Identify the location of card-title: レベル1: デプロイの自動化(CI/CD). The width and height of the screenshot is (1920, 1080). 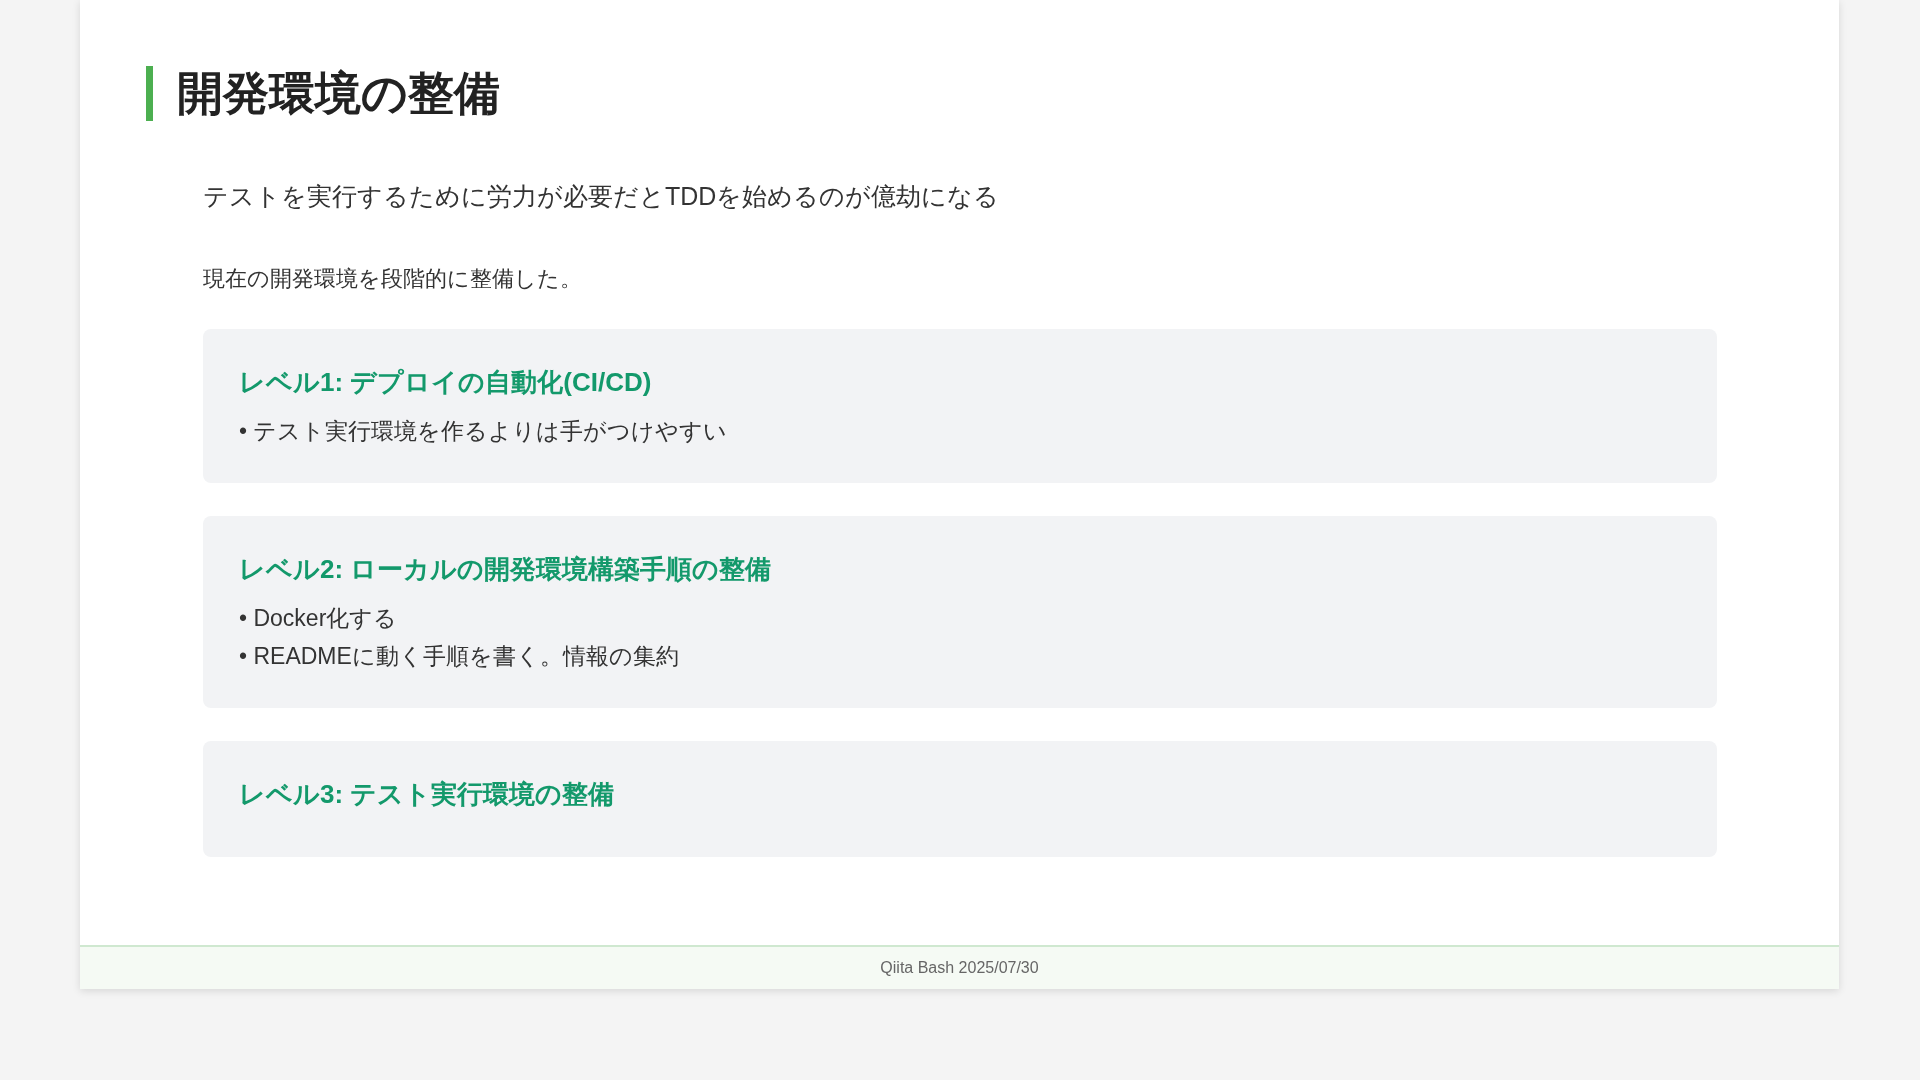
(446, 382).